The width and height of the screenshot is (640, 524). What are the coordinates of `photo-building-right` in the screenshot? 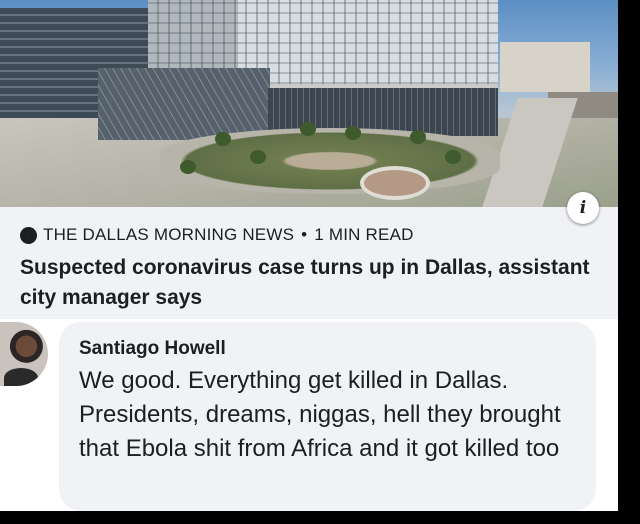 It's located at (545, 67).